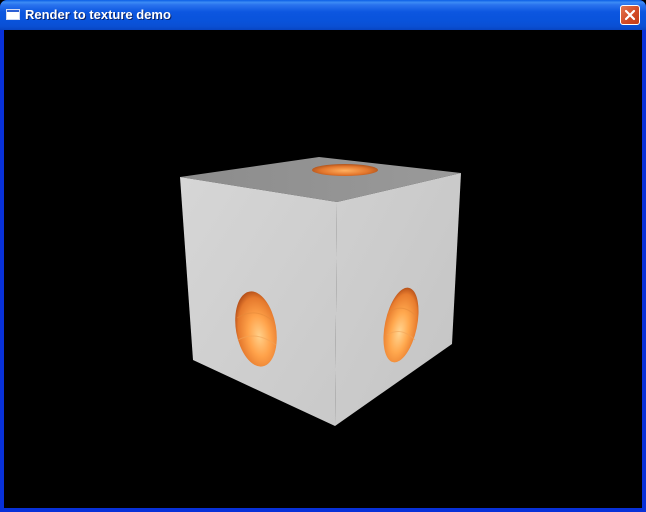  I want to click on sphere-top, so click(345, 170).